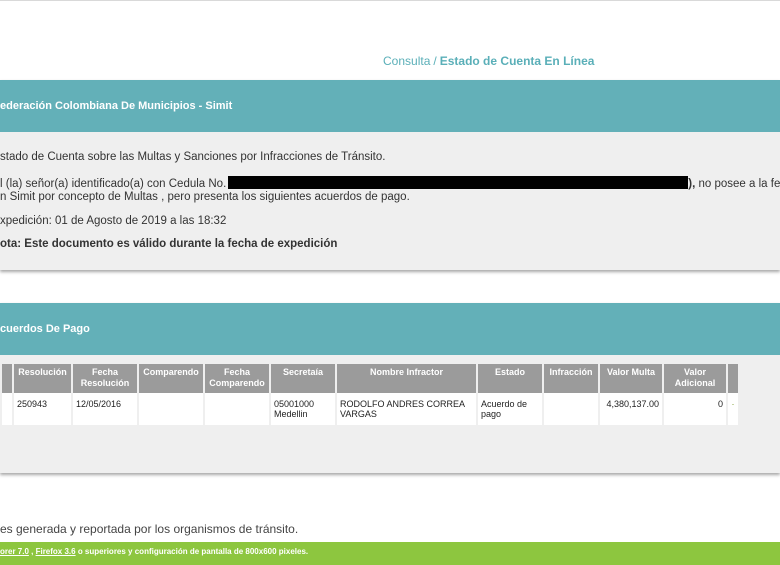  I want to click on row-action-icon: ·, so click(733, 409).